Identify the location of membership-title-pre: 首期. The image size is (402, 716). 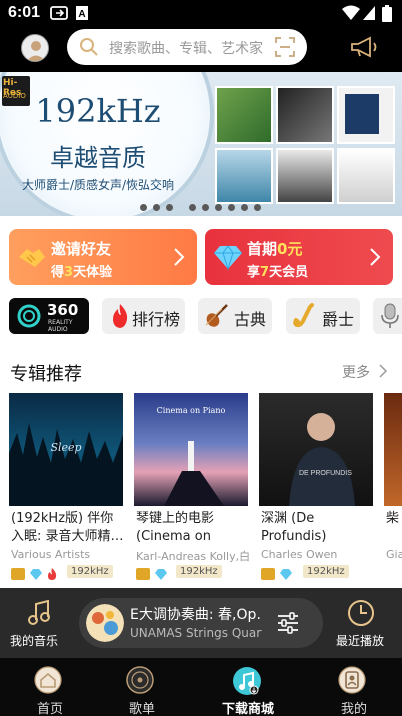
(262, 249).